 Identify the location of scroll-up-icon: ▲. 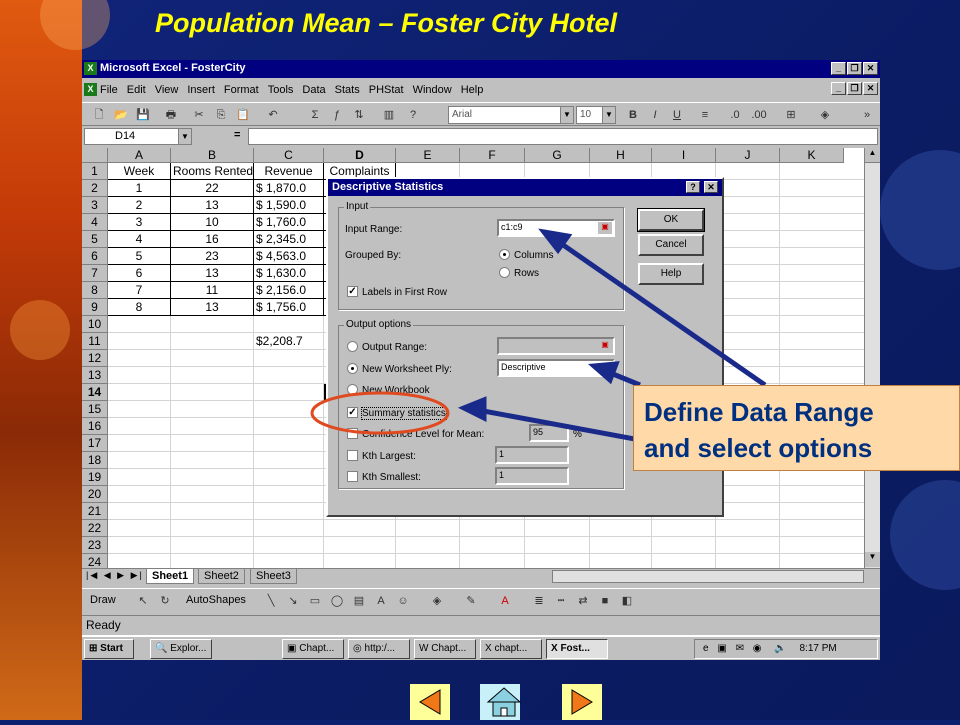
(872, 155).